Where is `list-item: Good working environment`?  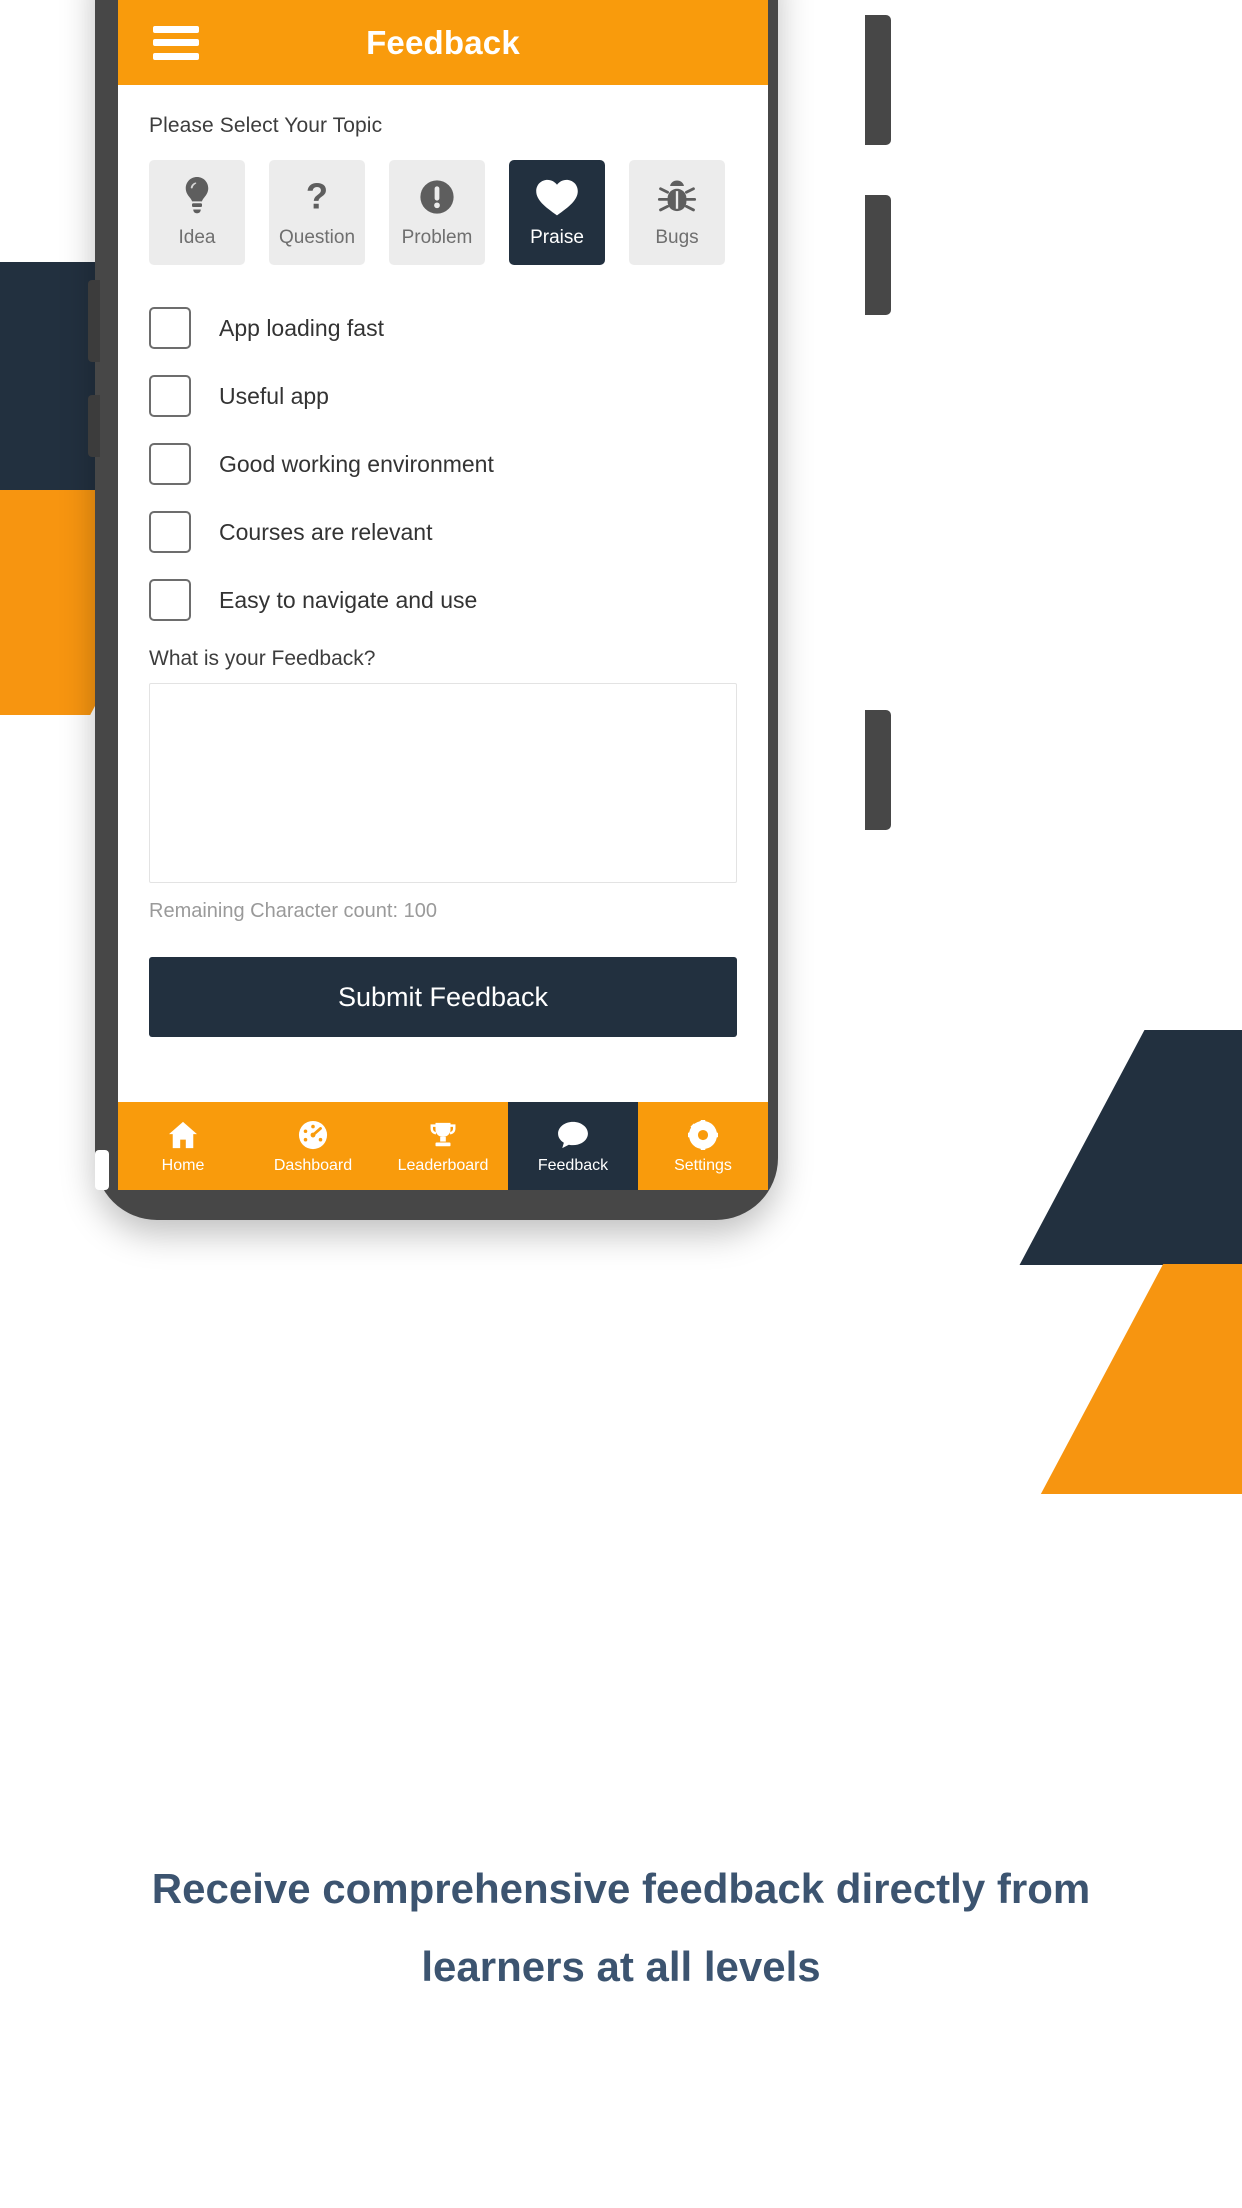
list-item: Good working environment is located at coordinates (443, 464).